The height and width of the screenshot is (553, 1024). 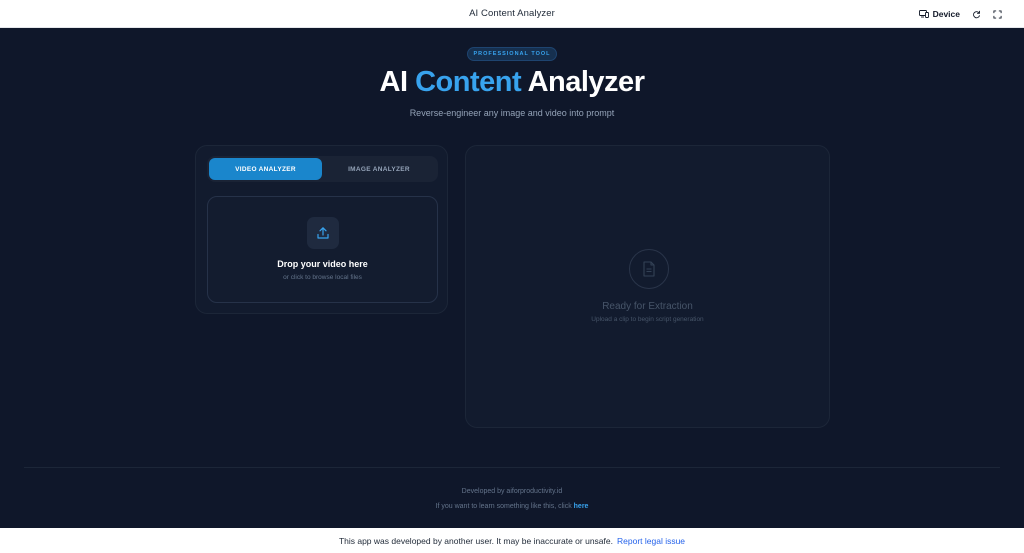 What do you see at coordinates (265, 169) in the screenshot?
I see `tab-video-analyzer: VIDEO ANALYZER` at bounding box center [265, 169].